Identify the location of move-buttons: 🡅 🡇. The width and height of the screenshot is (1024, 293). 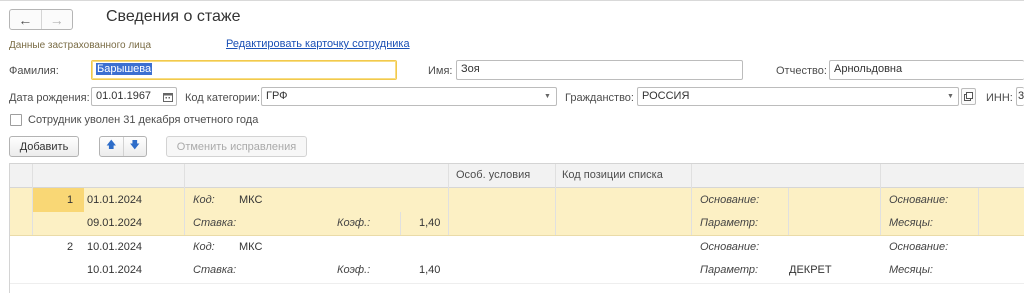
(123, 146).